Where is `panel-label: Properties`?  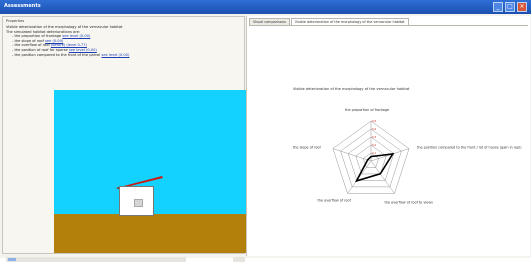
panel-label: Properties is located at coordinates (15, 21).